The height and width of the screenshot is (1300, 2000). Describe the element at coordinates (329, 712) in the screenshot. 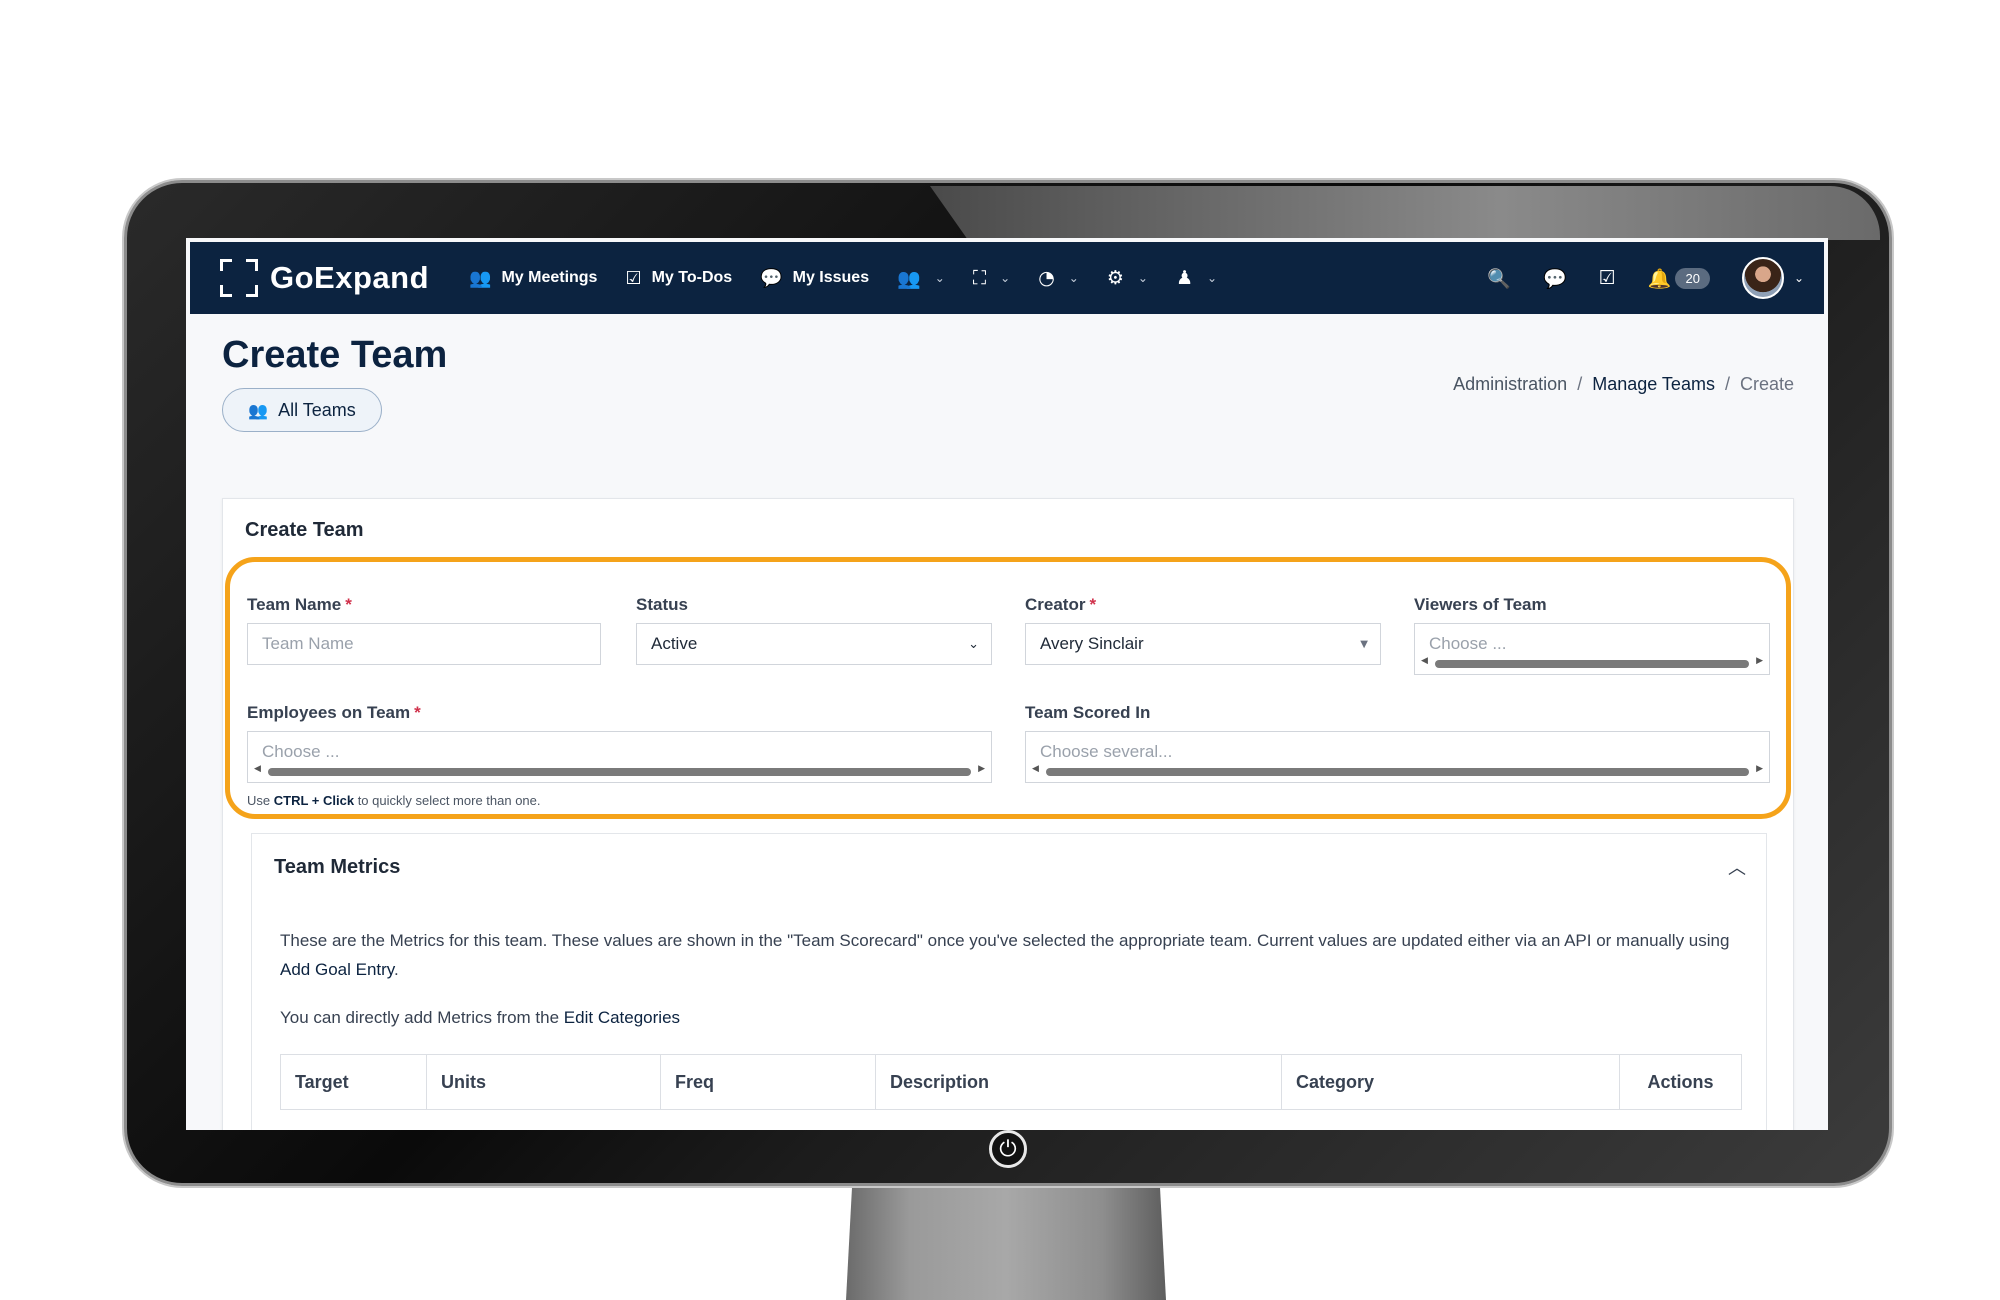

I see `label-text: Employees on Team` at that location.